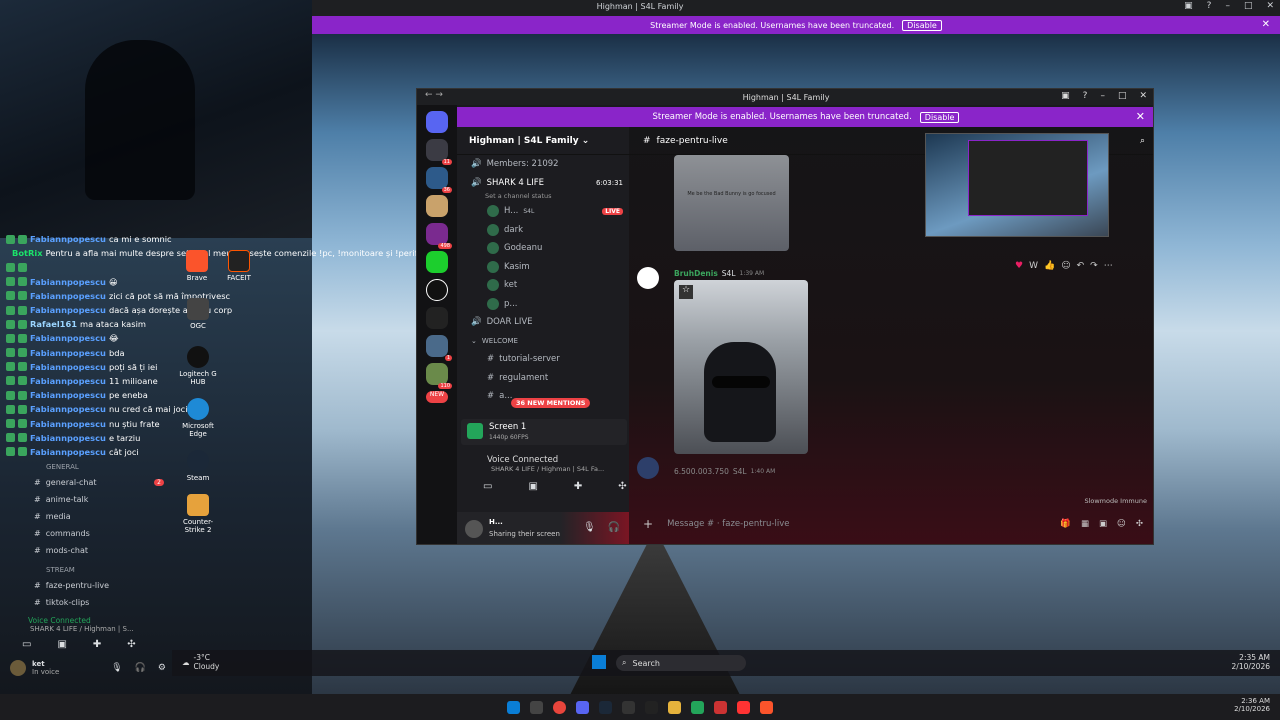 This screenshot has width=1280, height=720. Describe the element at coordinates (1251, 662) in the screenshot. I see `desk-clock: 2:35 AM 2/10/2026` at that location.